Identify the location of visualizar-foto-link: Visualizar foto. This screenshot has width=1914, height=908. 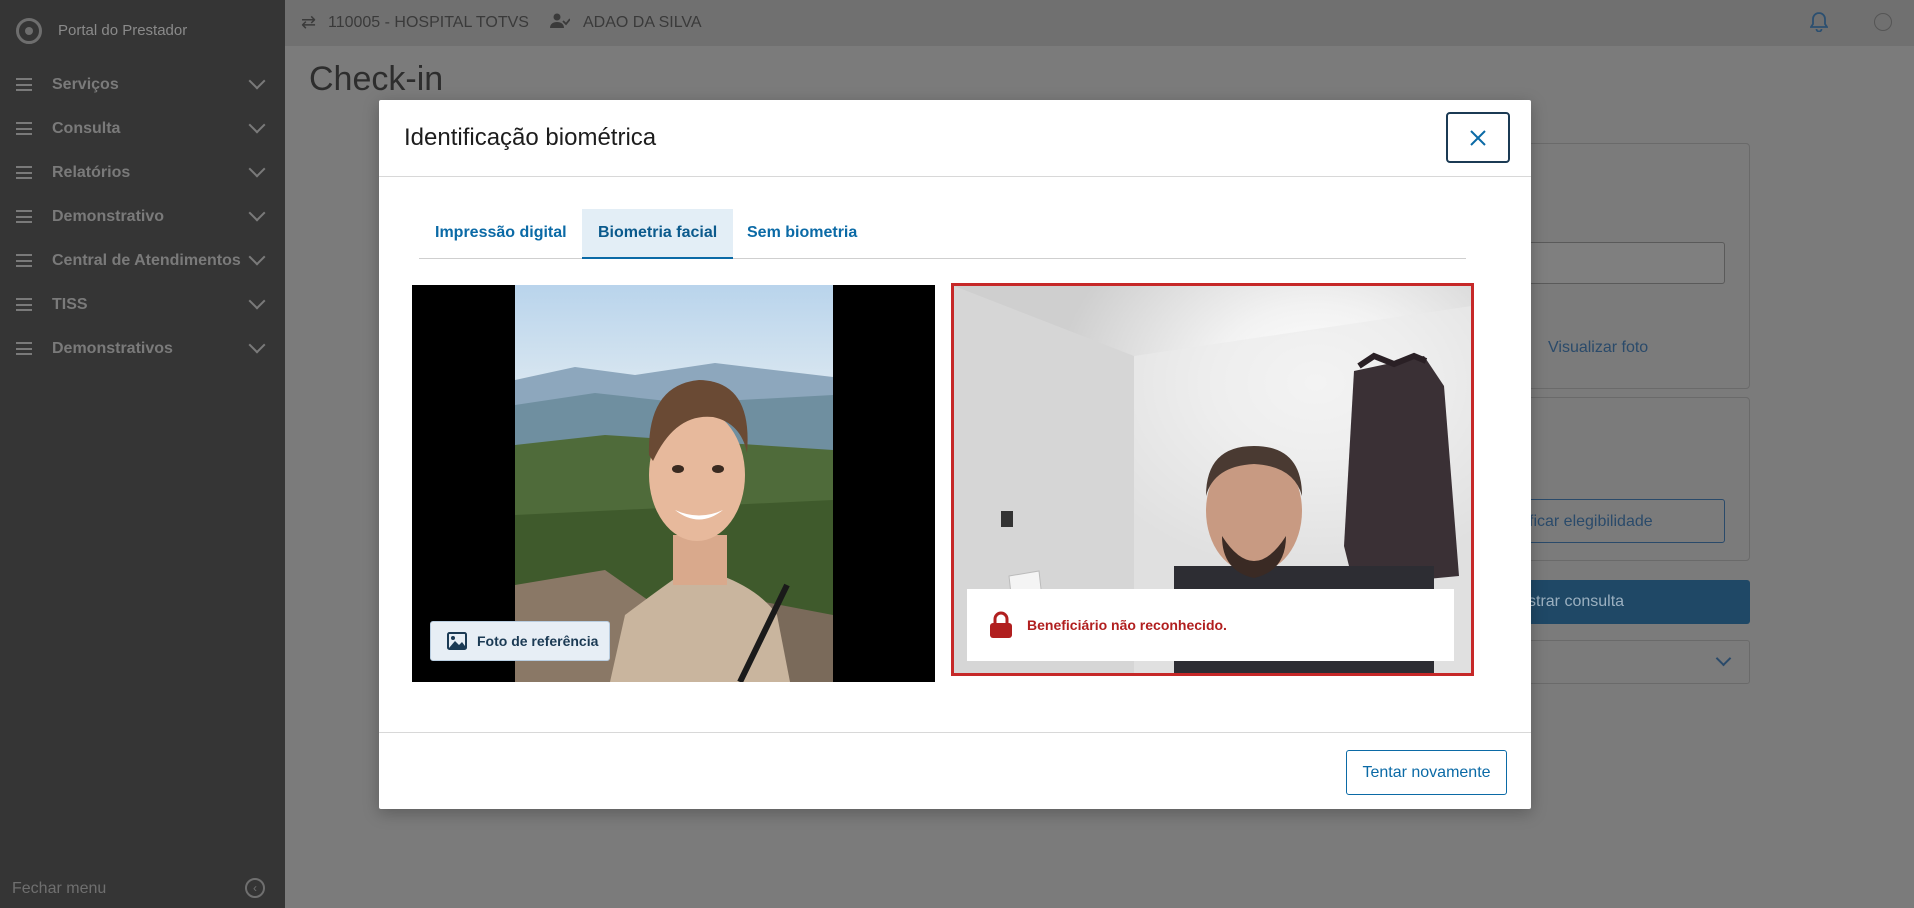
(1598, 347).